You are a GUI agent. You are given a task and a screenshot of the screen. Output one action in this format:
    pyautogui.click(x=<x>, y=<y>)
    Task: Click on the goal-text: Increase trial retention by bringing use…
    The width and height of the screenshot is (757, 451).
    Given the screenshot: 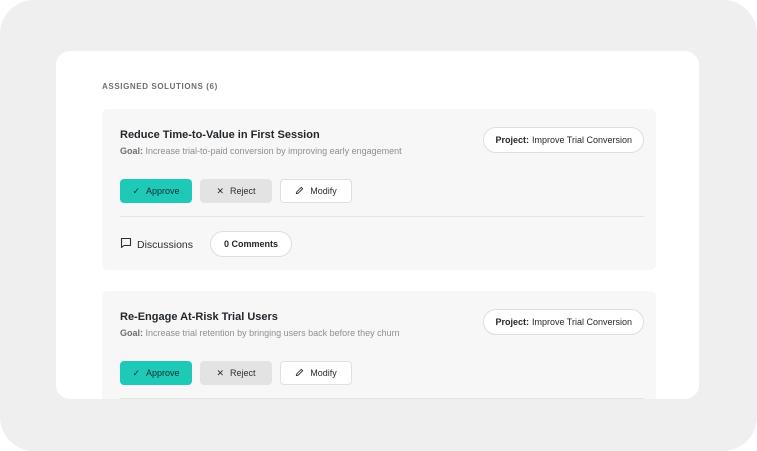 What is the action you would take?
    pyautogui.click(x=271, y=333)
    